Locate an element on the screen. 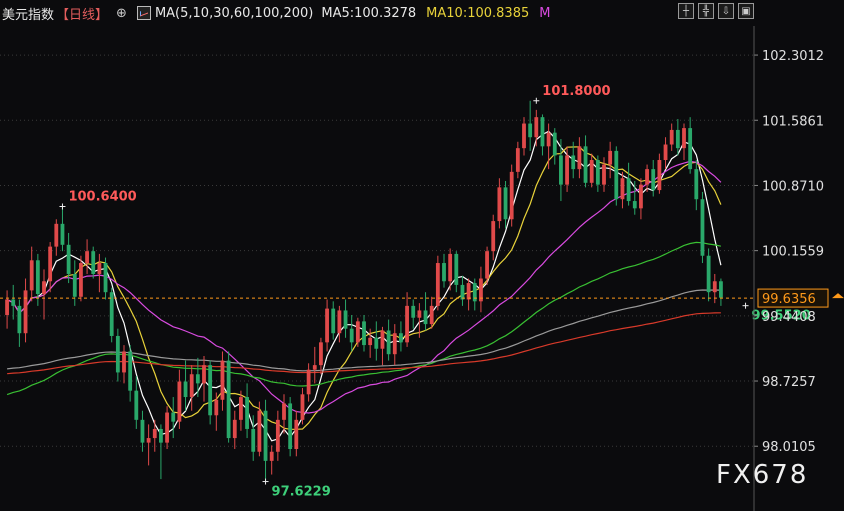 Image resolution: width=844 pixels, height=511 pixels. zoom-icon: ╬ is located at coordinates (706, 11).